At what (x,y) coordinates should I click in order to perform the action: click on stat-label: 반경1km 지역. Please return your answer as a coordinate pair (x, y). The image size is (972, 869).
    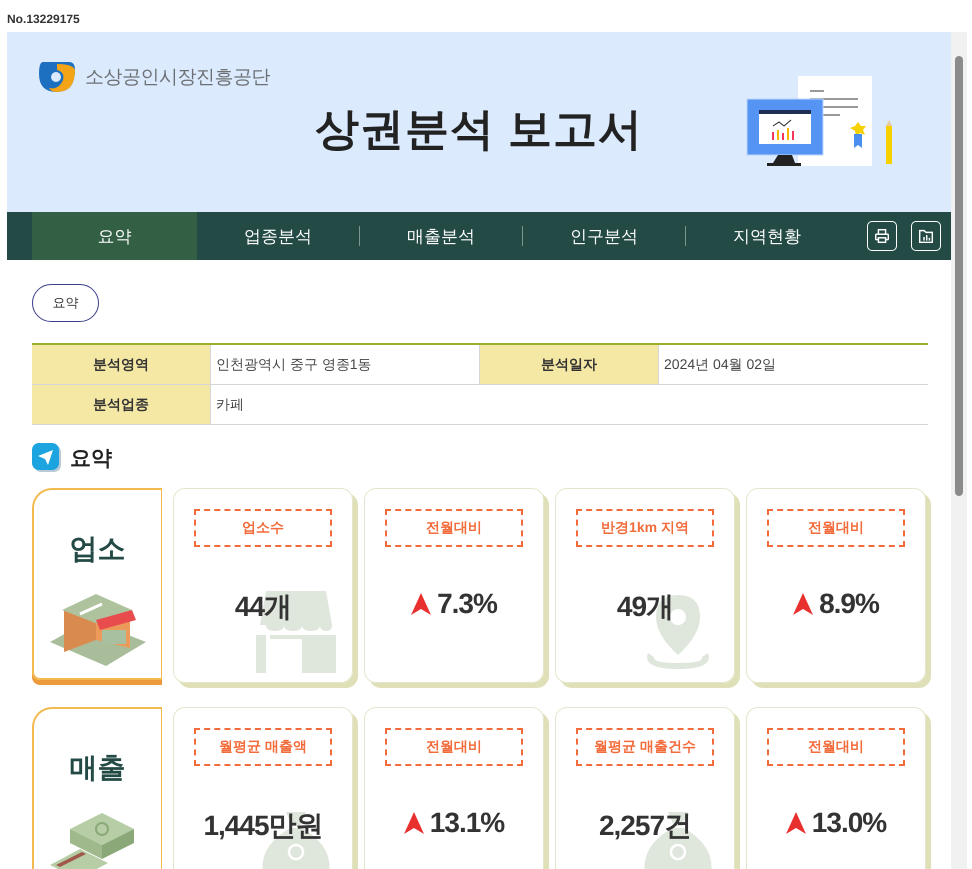
    Looking at the image, I should click on (645, 528).